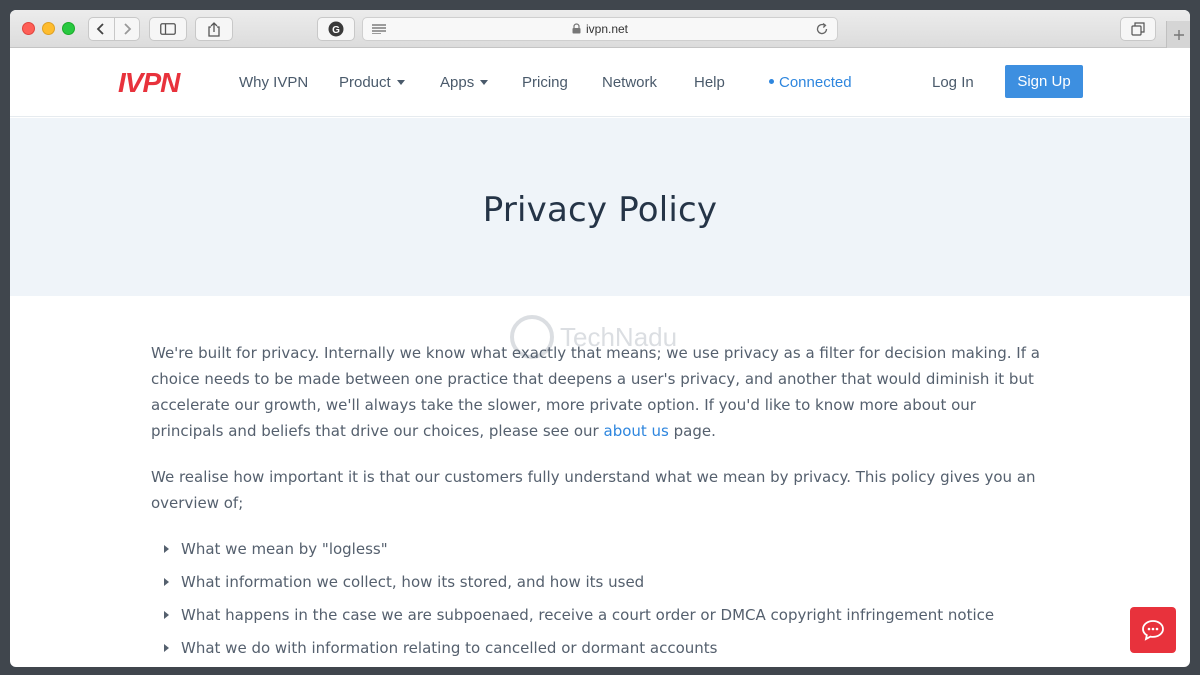 The height and width of the screenshot is (675, 1200). I want to click on grammarly-extension-button: G, so click(336, 29).